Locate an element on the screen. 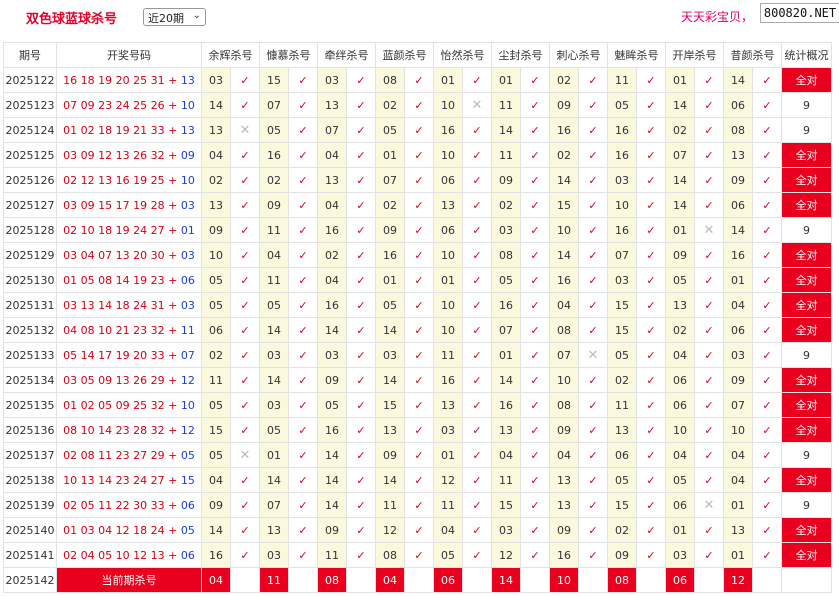 Image resolution: width=839 pixels, height=597 pixels. blue-ball: 12 is located at coordinates (187, 430).